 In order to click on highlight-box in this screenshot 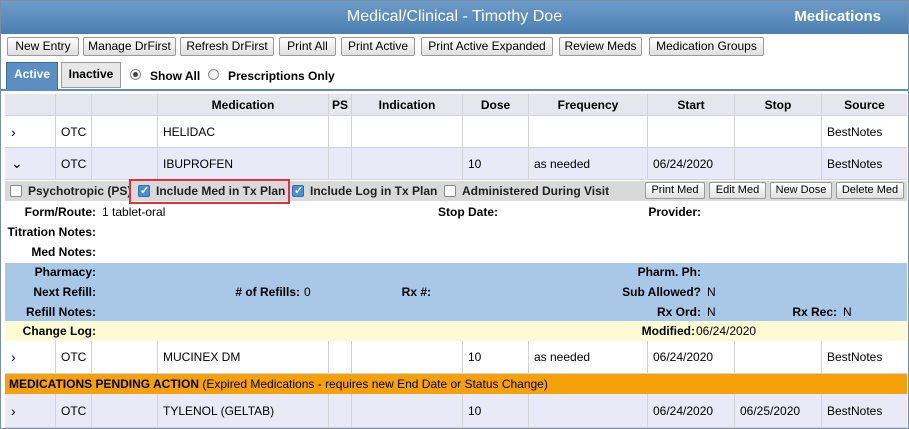, I will do `click(209, 191)`.